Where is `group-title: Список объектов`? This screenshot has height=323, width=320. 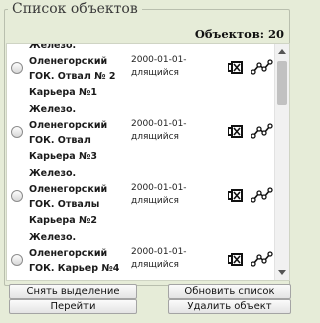
group-title: Список объектов is located at coordinates (75, 9).